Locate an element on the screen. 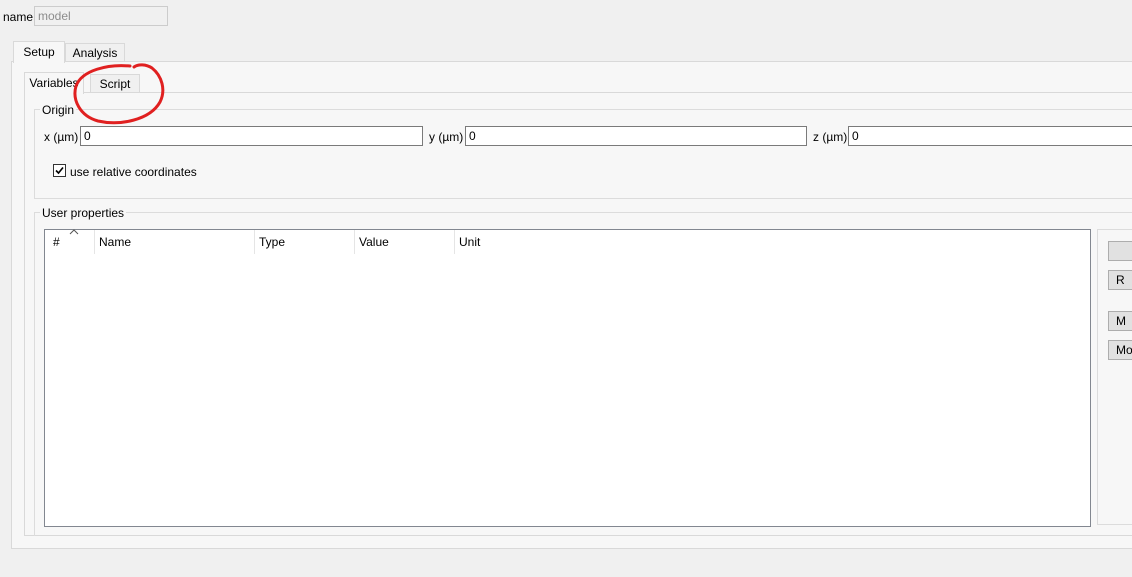 This screenshot has width=1132, height=577. move-up-button-label: M is located at coordinates (1121, 321).